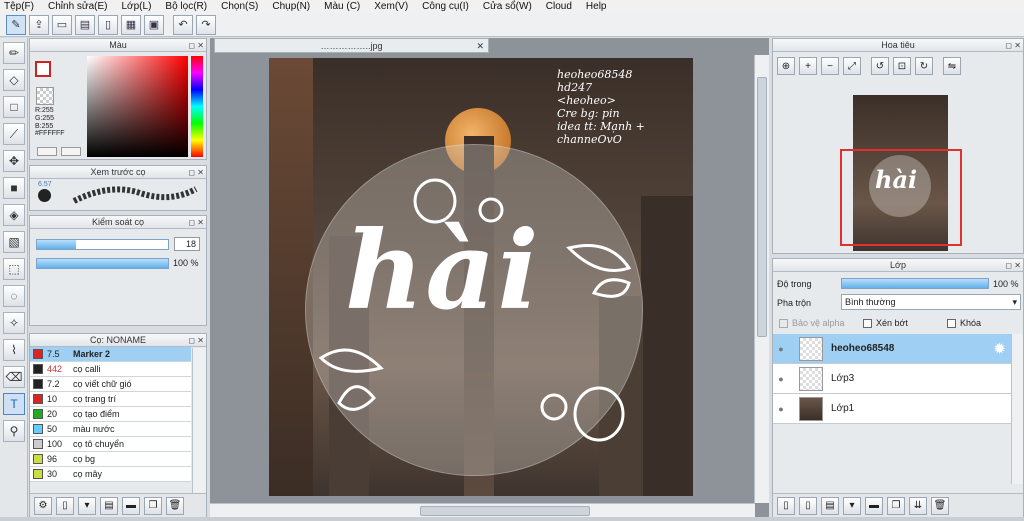 Image resolution: width=1024 pixels, height=521 pixels. I want to click on folder-icon: ▬, so click(131, 505).